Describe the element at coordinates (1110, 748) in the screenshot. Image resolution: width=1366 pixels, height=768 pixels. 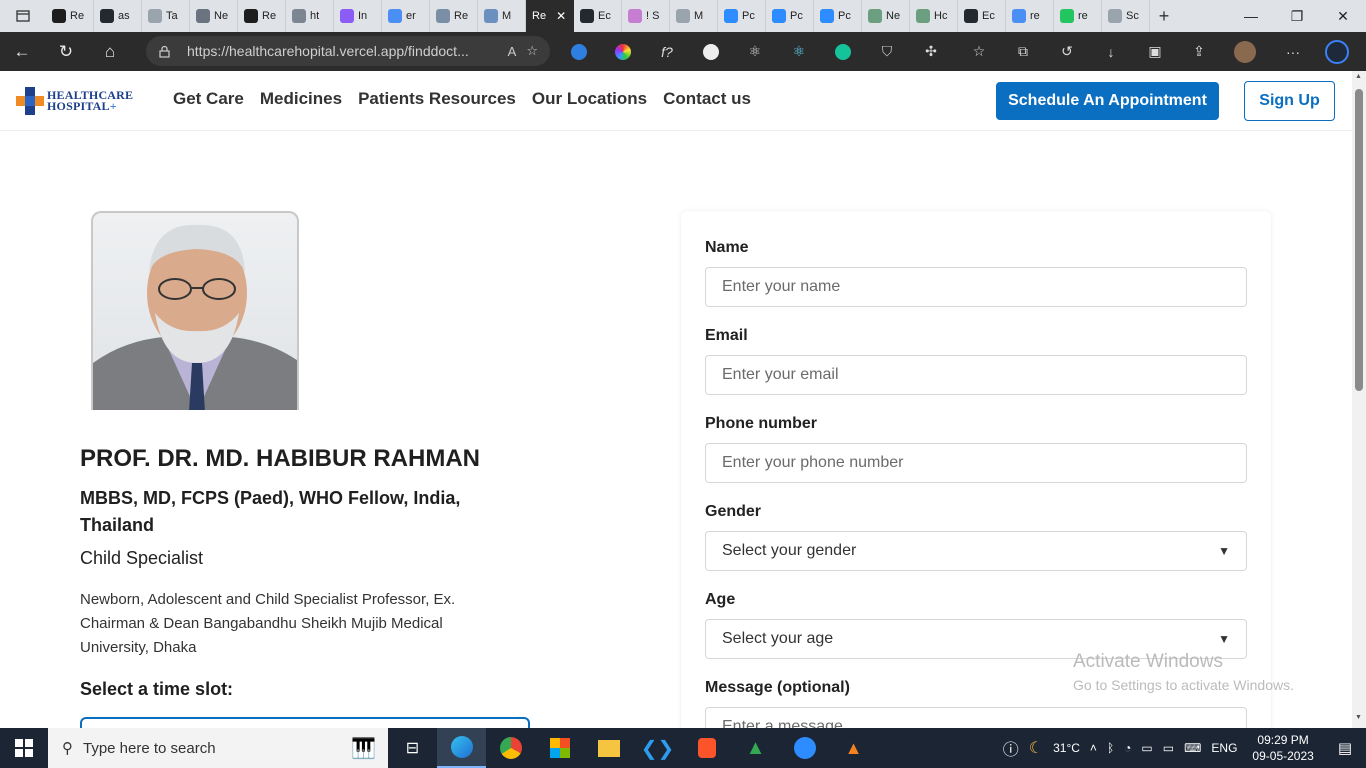
I see `bluetooth-icon: ᛒ` at that location.